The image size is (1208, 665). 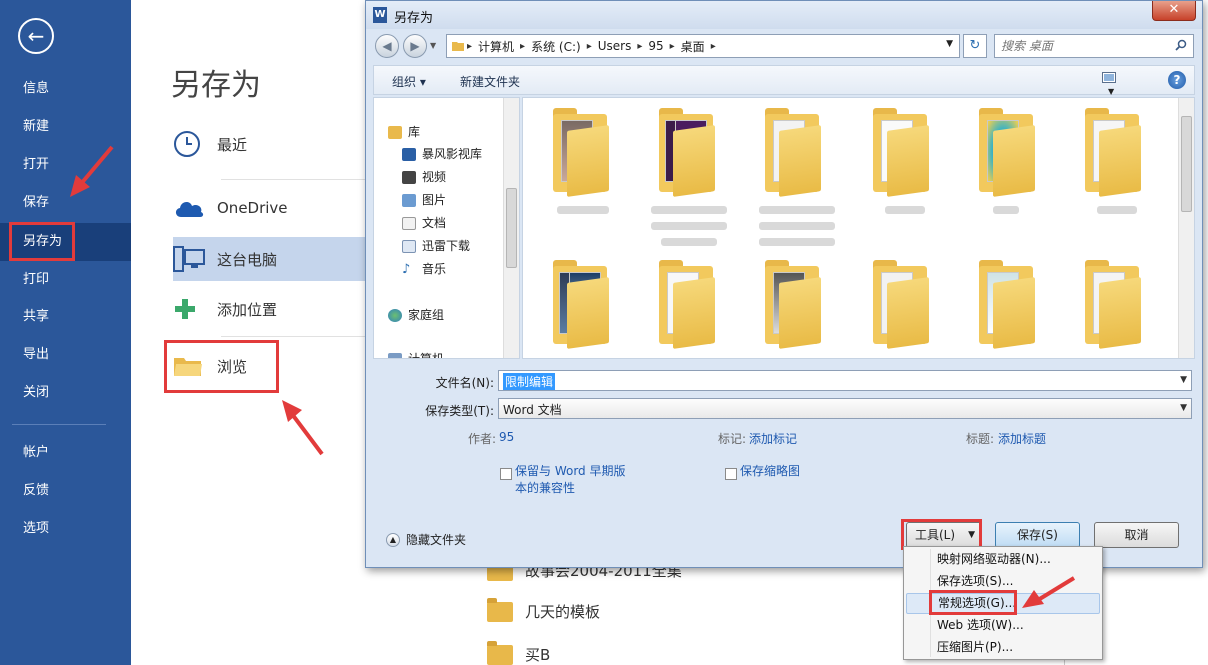 I want to click on back-arrow-icon: ←, so click(x=36, y=36).